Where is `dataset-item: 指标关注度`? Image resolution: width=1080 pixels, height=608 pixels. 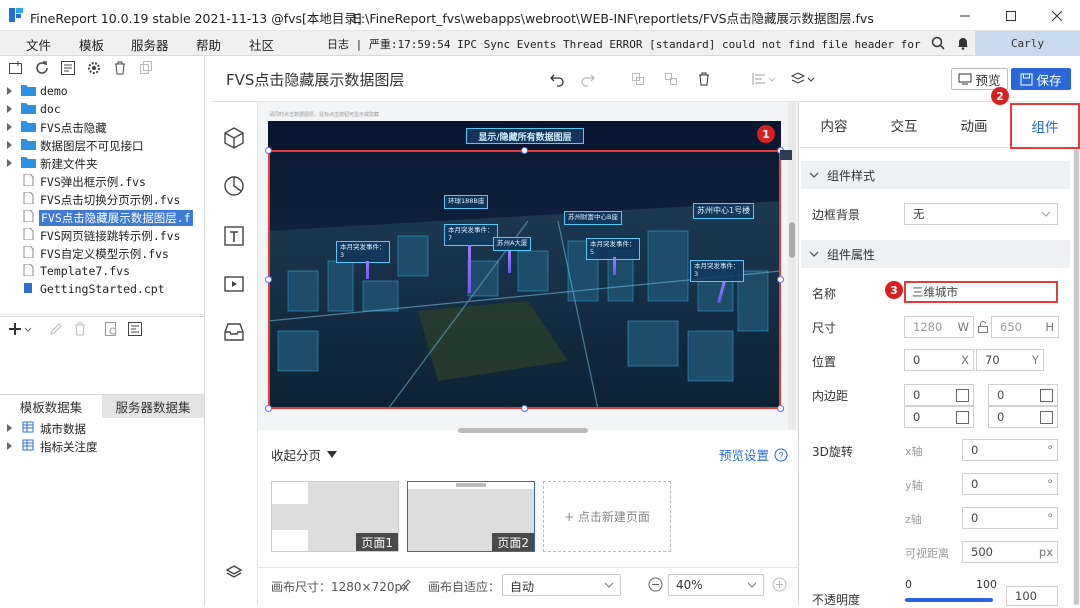 dataset-item: 指标关注度 is located at coordinates (102, 446).